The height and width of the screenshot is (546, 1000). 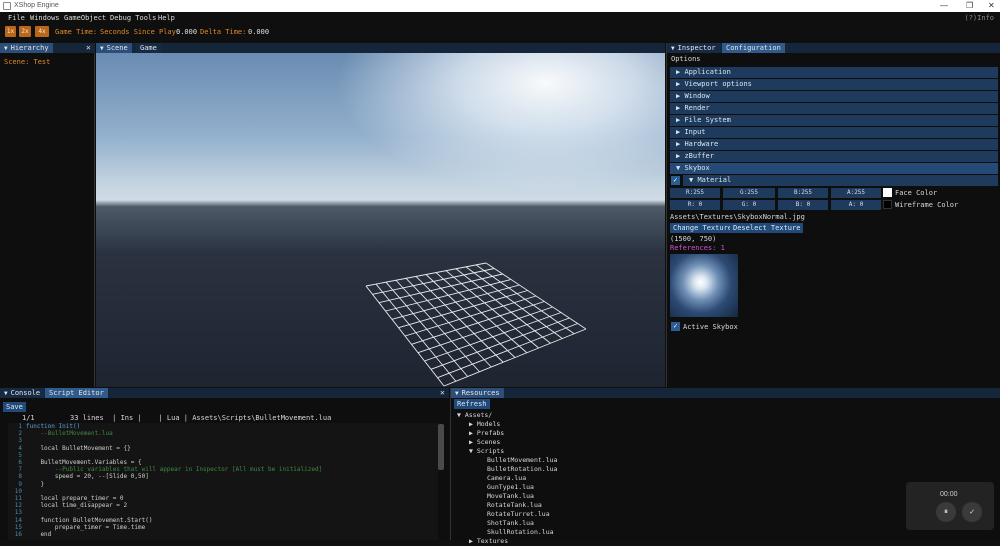 What do you see at coordinates (856, 193) in the screenshot?
I see `face-color-a: A:255` at bounding box center [856, 193].